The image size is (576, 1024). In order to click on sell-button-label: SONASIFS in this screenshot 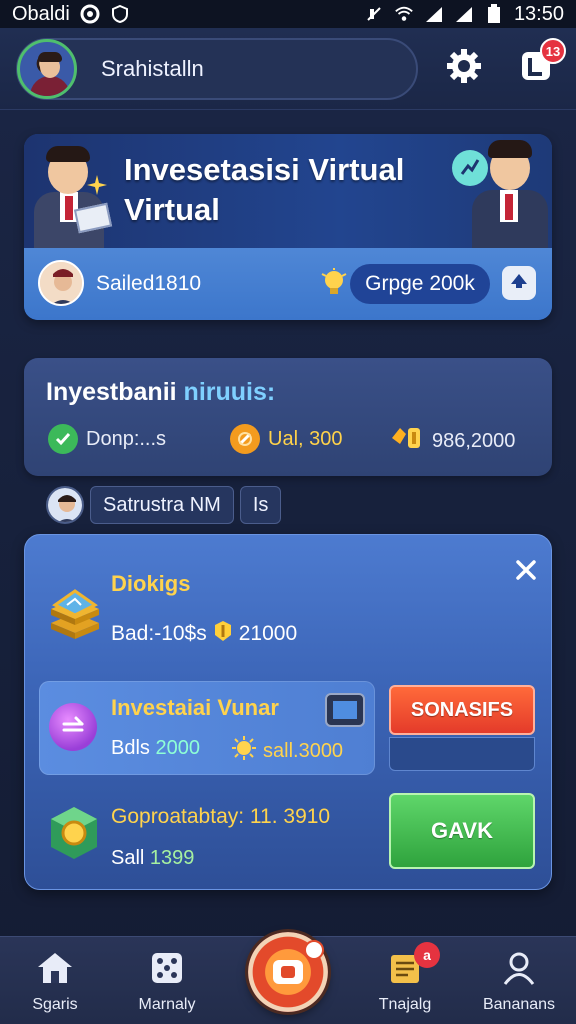, I will do `click(462, 709)`.